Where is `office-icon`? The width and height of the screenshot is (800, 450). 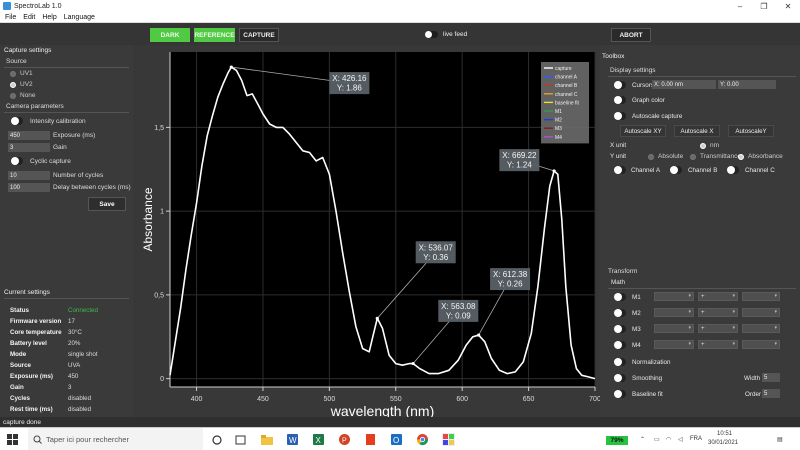 office-icon is located at coordinates (370, 439).